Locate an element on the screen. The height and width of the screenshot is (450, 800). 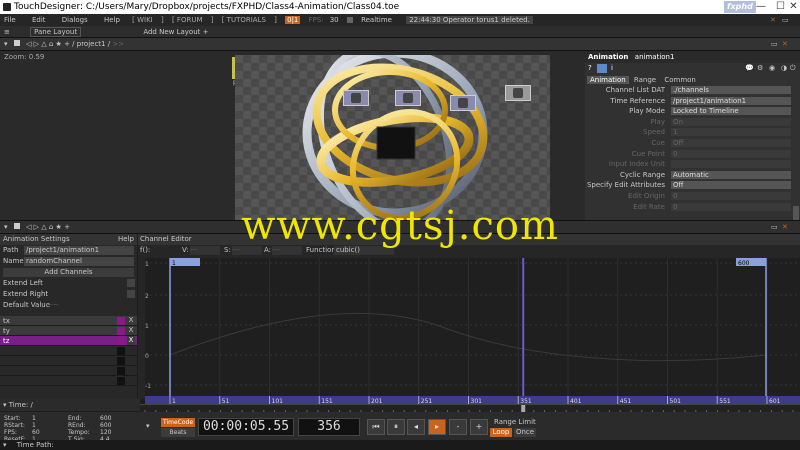
tab-common: Common is located at coordinates (680, 80).